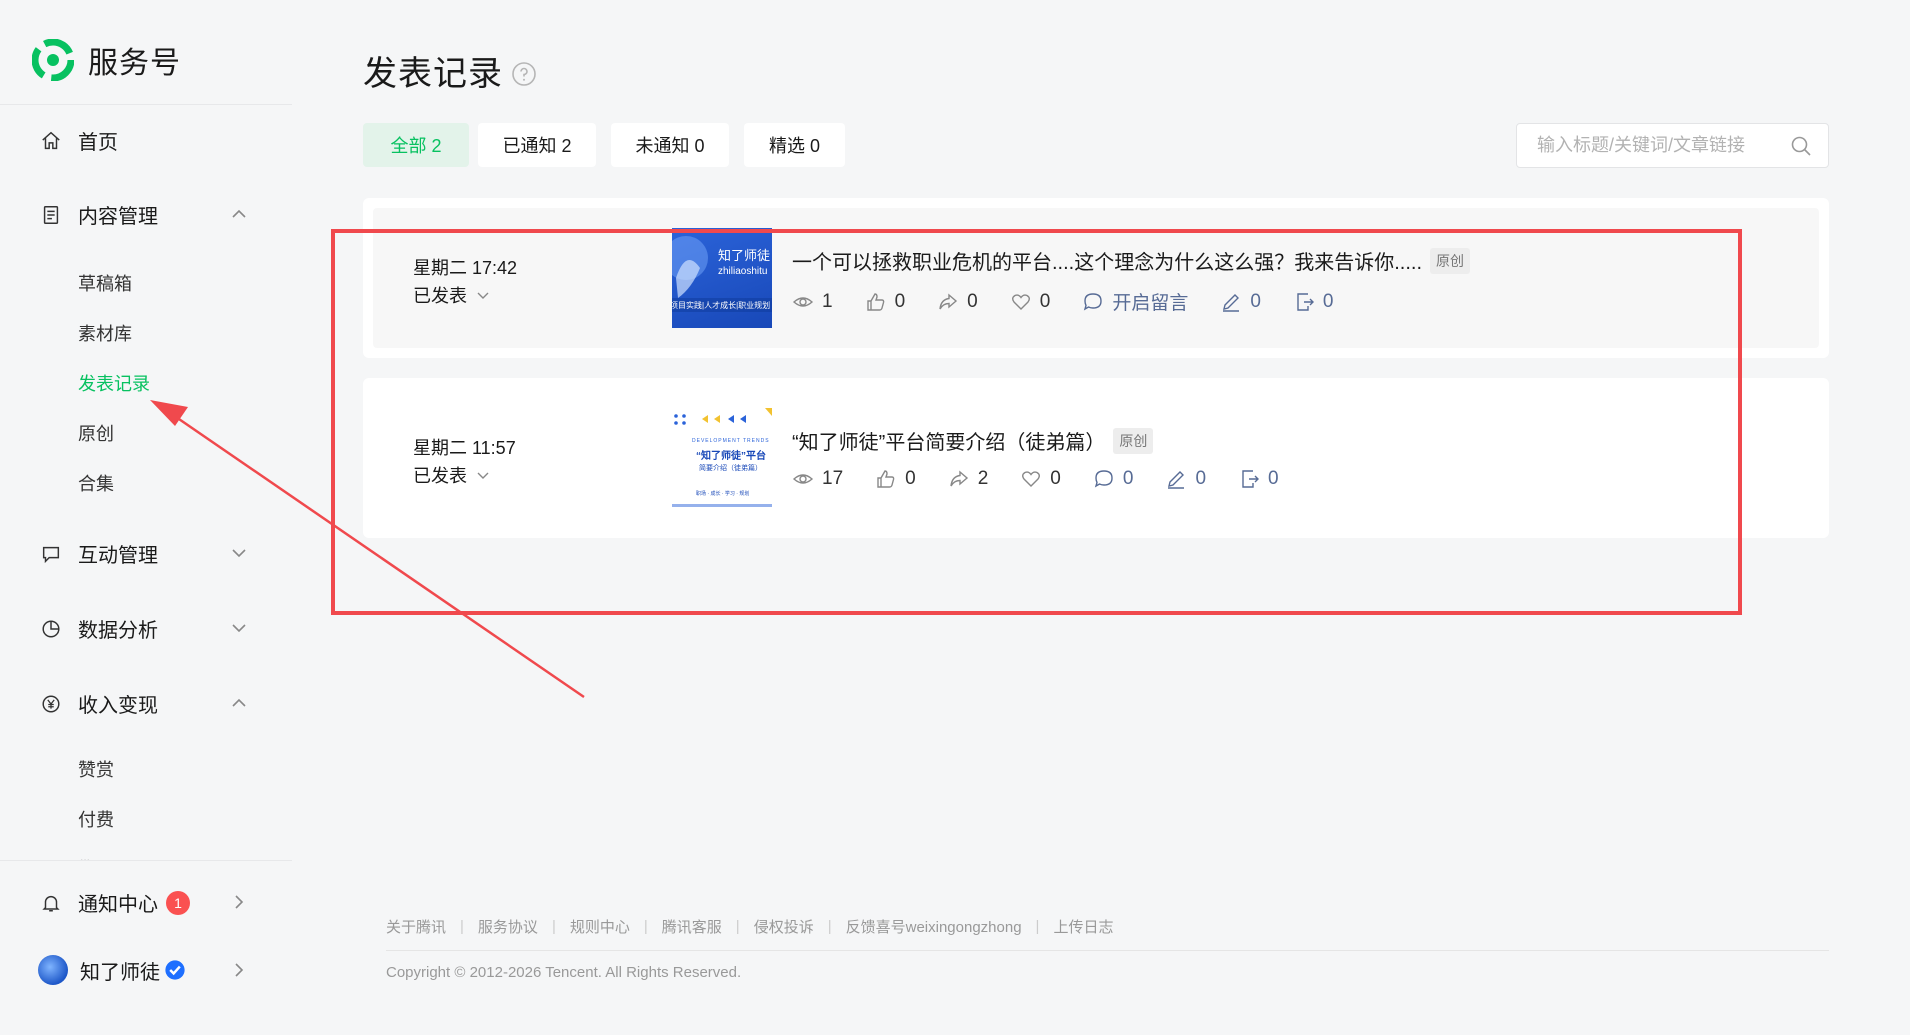 The height and width of the screenshot is (1035, 1910). What do you see at coordinates (600, 926) in the screenshot?
I see `footer-link-rules: 规则中心` at bounding box center [600, 926].